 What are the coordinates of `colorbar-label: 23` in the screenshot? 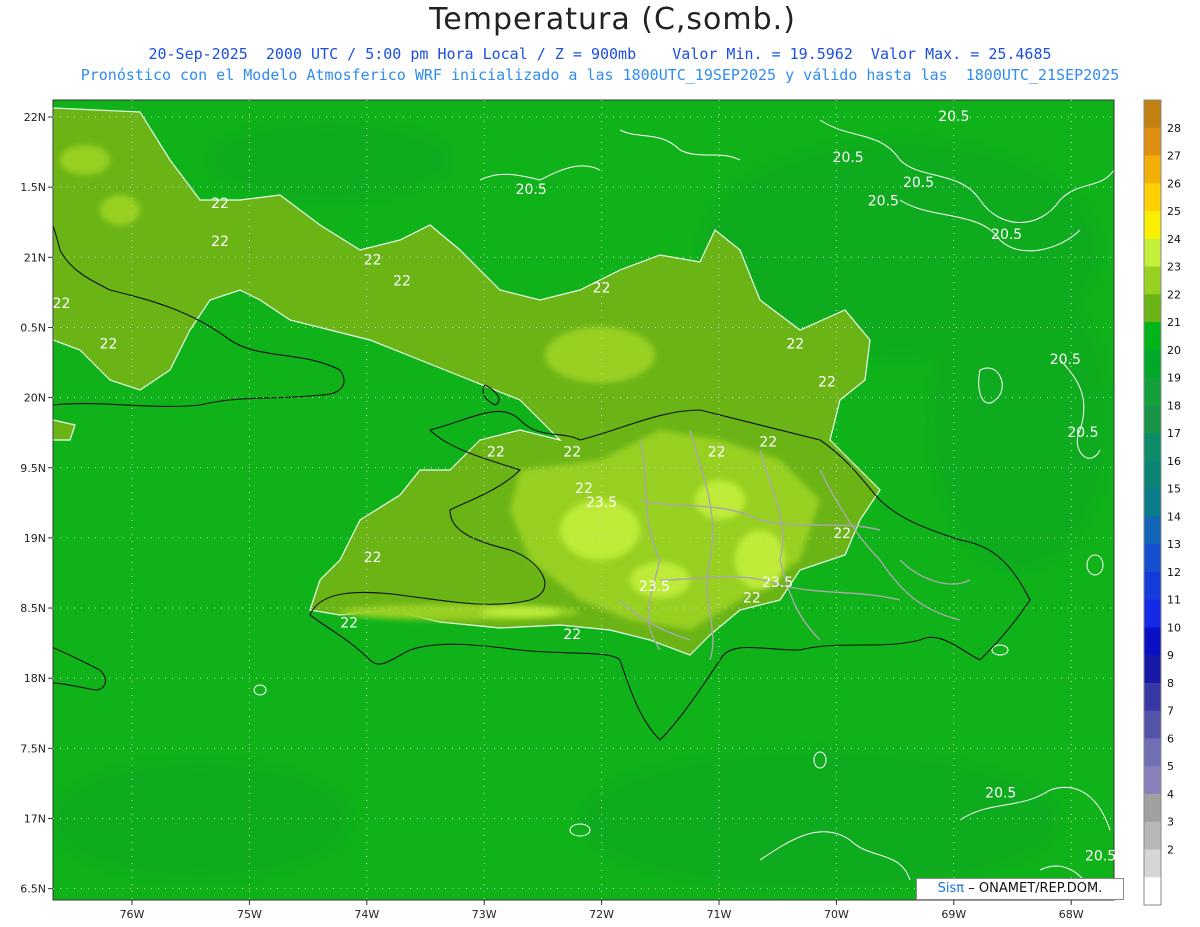 It's located at (1174, 267).